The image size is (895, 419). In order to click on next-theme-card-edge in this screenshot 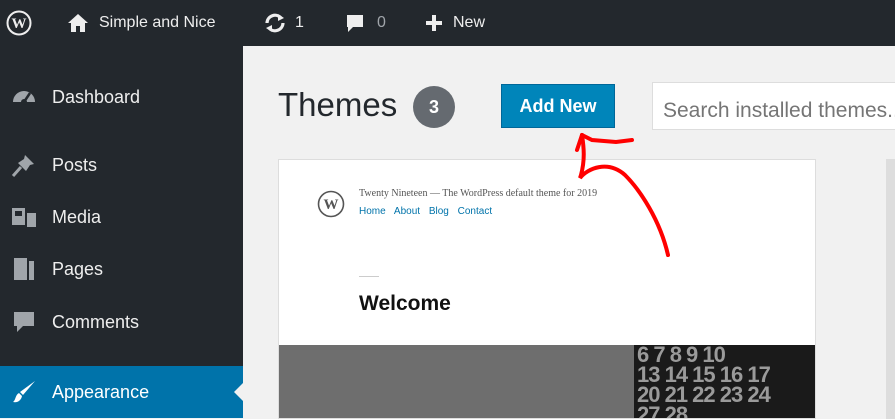, I will do `click(890, 289)`.